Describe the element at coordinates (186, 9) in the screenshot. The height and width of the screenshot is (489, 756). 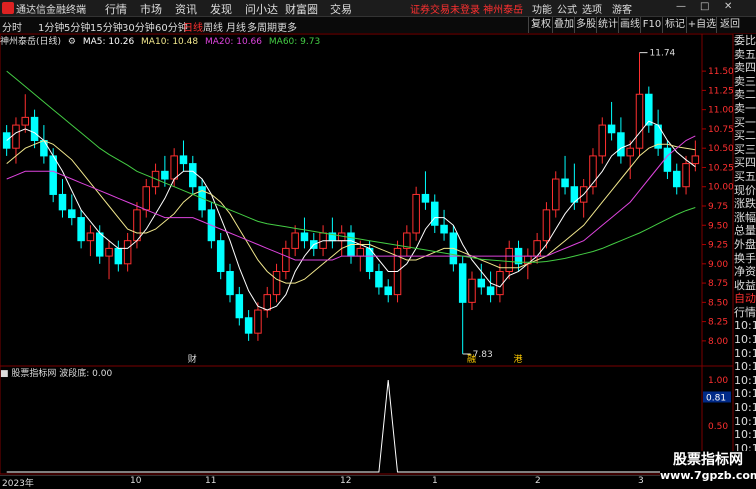
I see `menu-news: 资讯` at that location.